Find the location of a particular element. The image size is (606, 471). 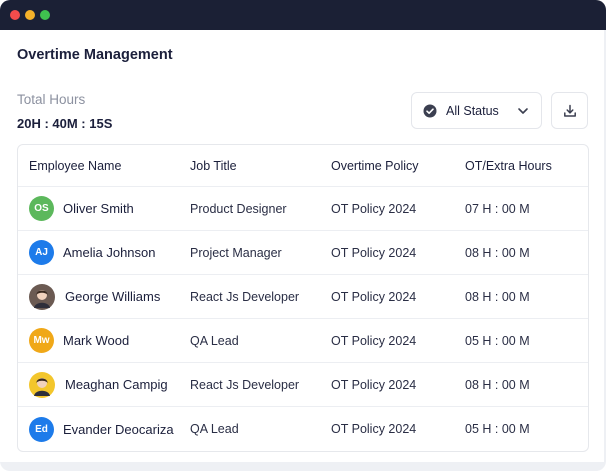

title-bar is located at coordinates (303, 15).